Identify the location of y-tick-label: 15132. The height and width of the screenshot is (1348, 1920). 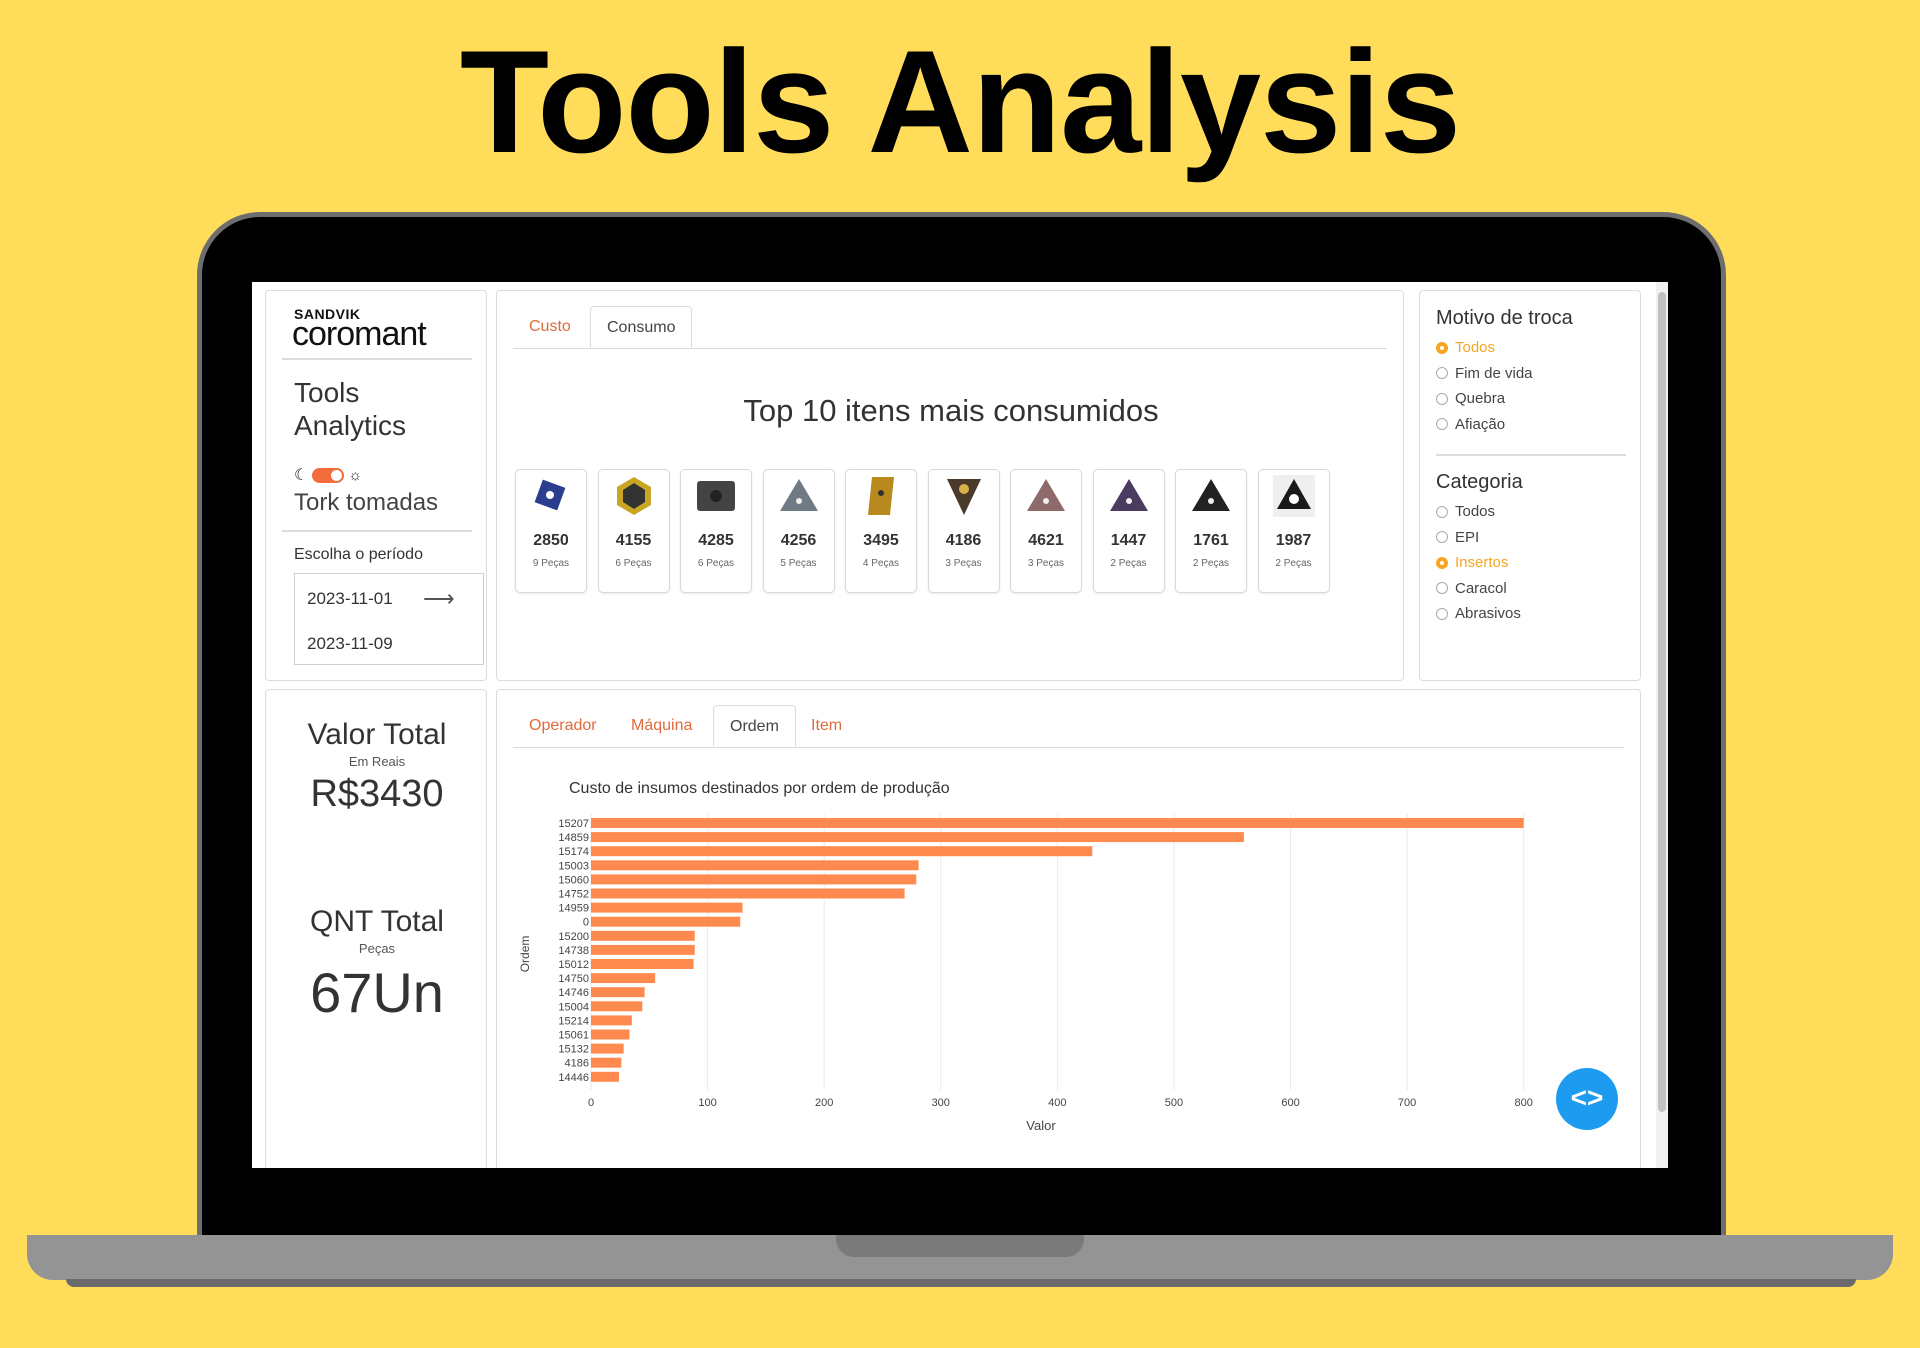
(573, 1050).